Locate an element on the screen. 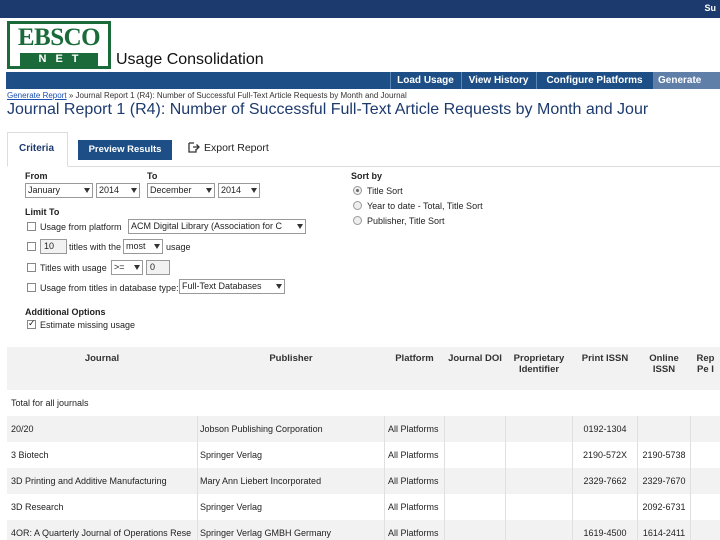 The image size is (720, 540). col-publisher: Publisher is located at coordinates (291, 358).